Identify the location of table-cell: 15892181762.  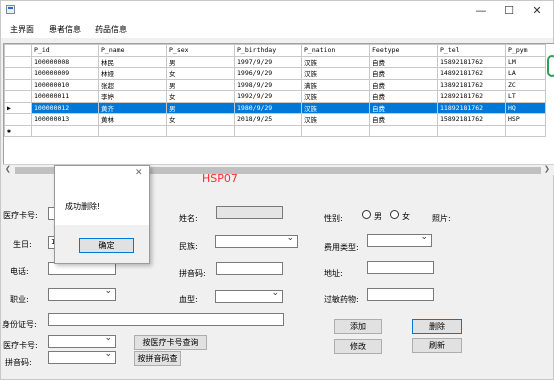
(471, 61).